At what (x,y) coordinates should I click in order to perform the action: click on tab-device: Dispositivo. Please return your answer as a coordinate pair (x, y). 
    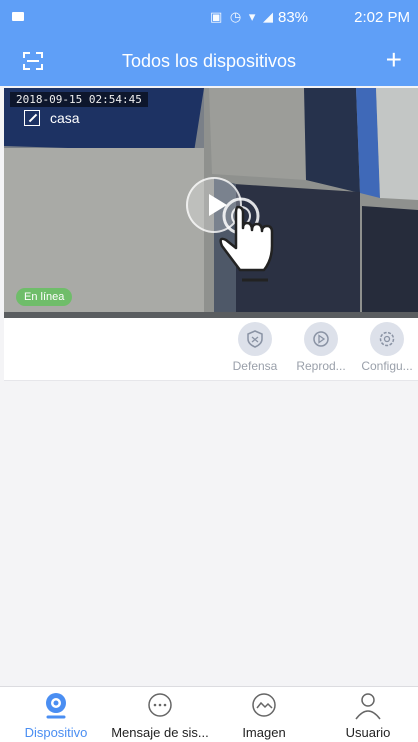
    Looking at the image, I should click on (56, 715).